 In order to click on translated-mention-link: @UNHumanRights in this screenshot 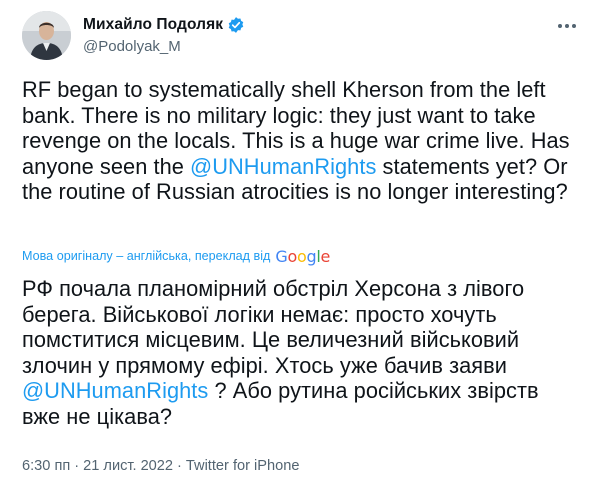, I will do `click(115, 390)`.